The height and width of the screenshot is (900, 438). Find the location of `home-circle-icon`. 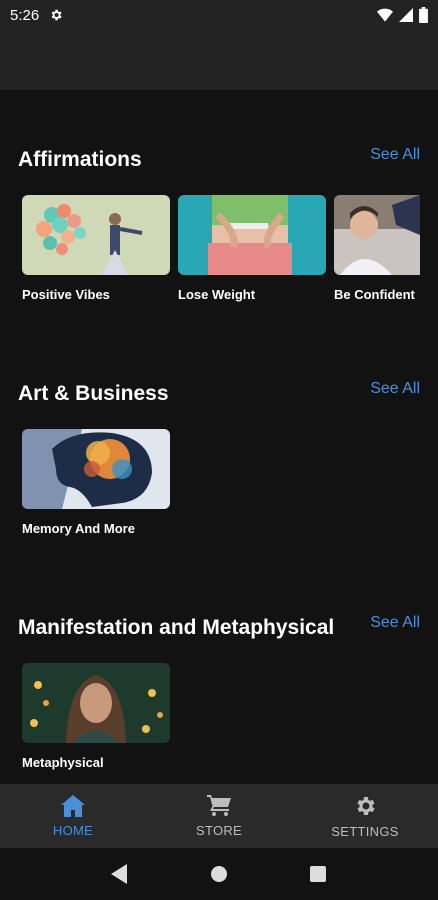

home-circle-icon is located at coordinates (219, 874).